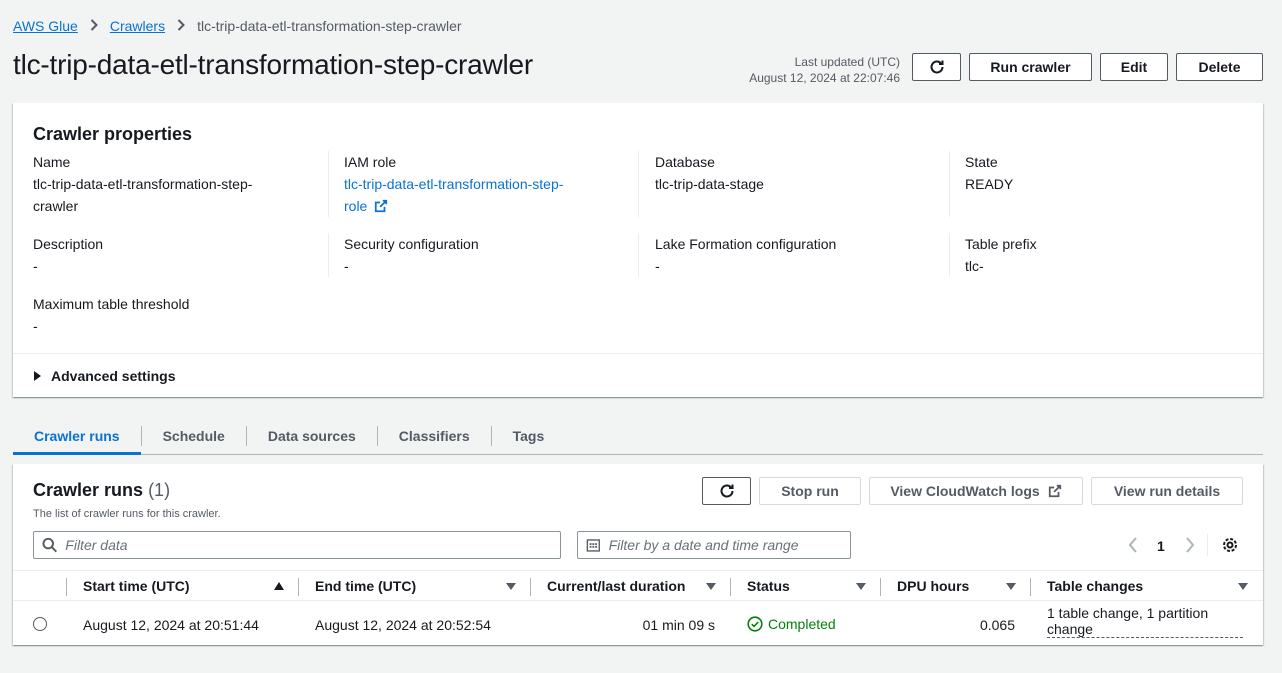  I want to click on sort-ascending-icon, so click(279, 586).